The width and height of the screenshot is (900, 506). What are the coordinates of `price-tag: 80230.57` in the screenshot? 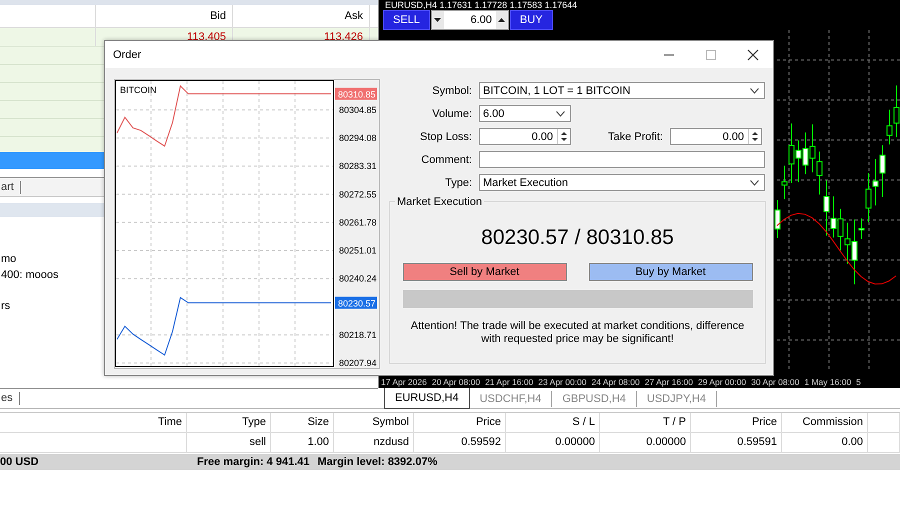 It's located at (356, 302).